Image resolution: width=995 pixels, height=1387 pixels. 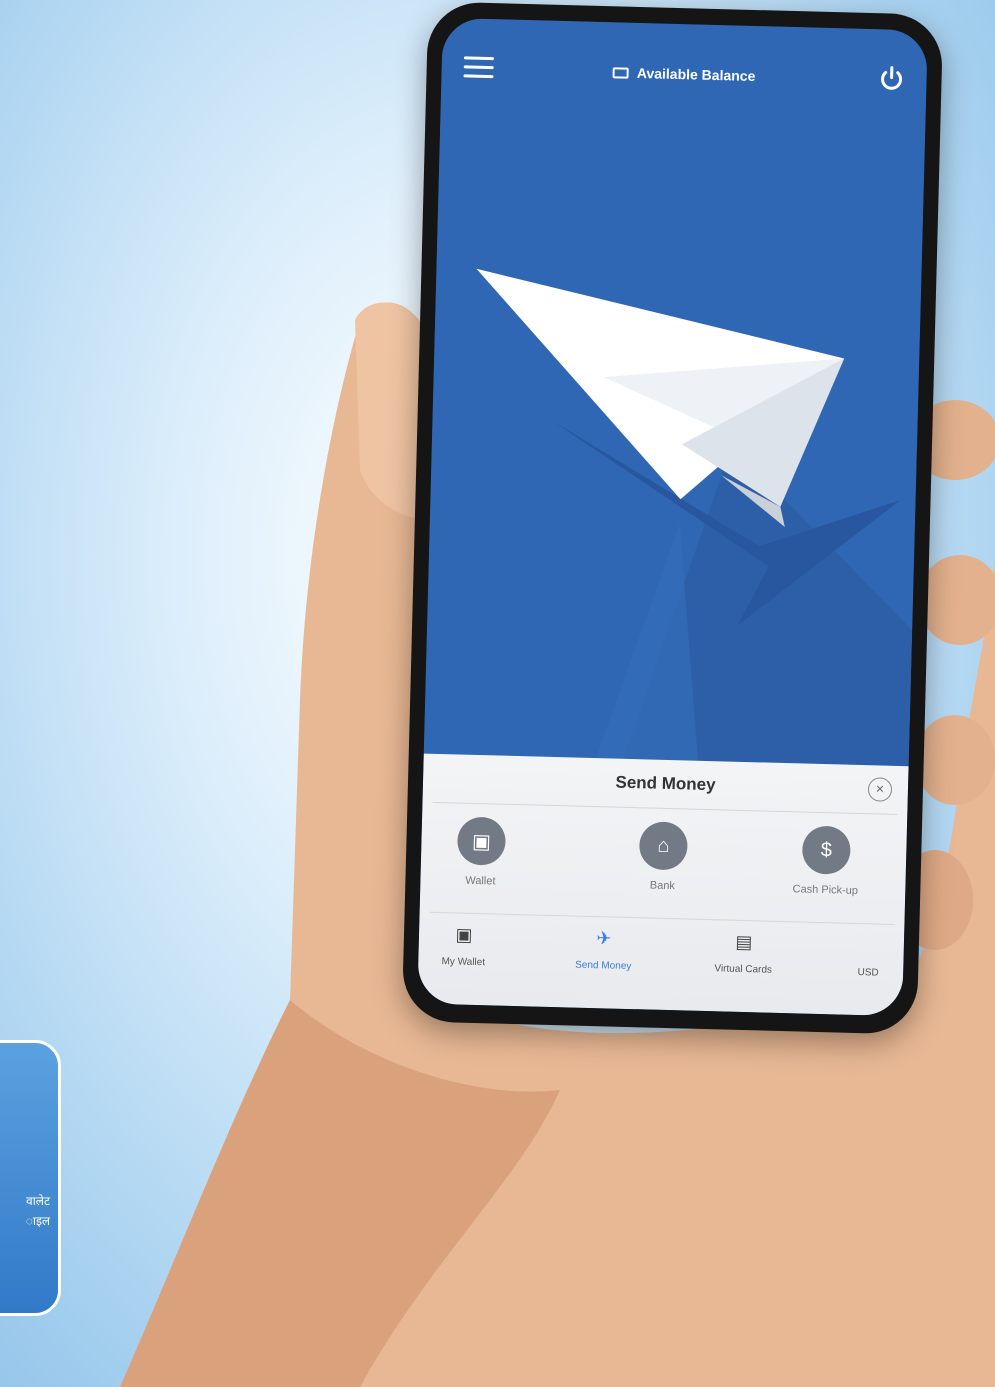 I want to click on hamburger-menu-icon, so click(x=479, y=67).